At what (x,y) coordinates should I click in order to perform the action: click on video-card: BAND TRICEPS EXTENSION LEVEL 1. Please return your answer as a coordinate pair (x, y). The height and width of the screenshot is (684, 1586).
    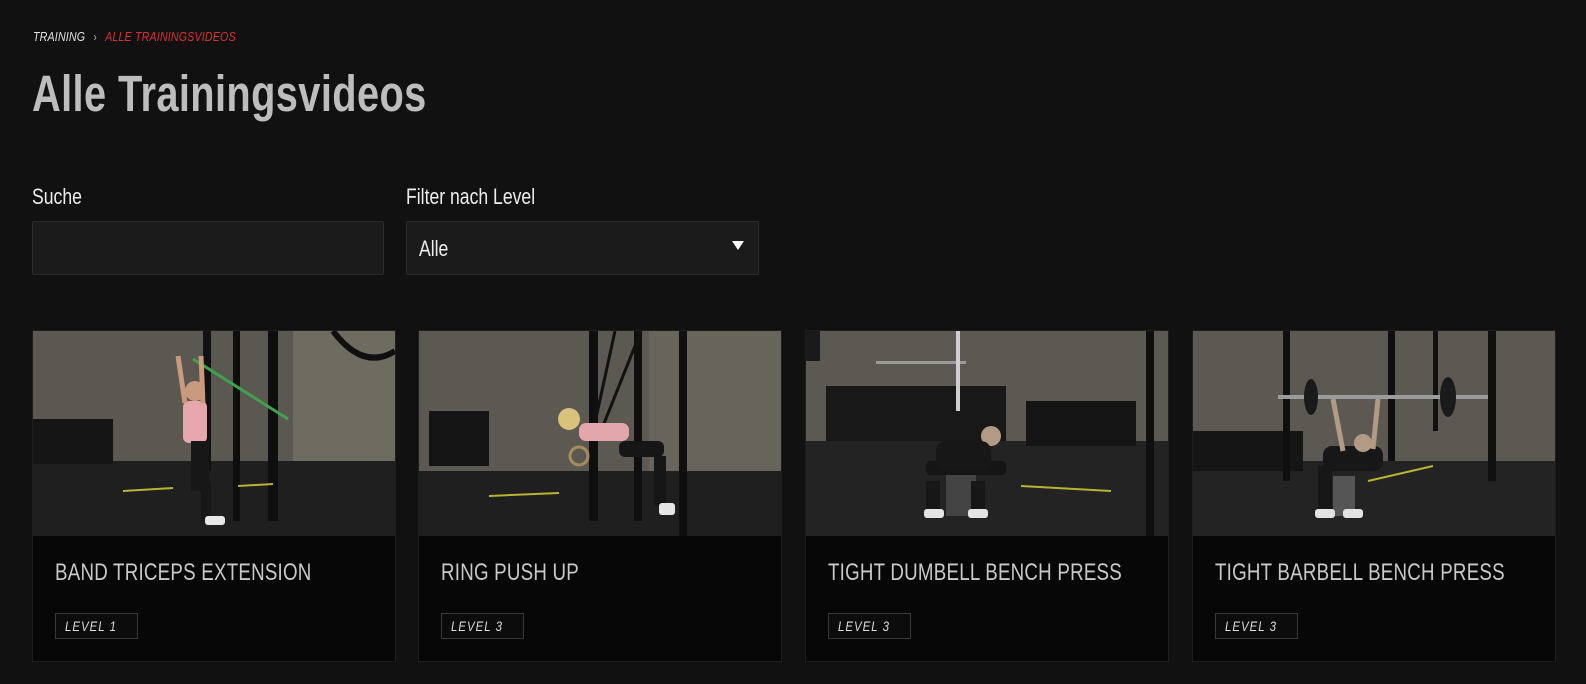
    Looking at the image, I should click on (214, 496).